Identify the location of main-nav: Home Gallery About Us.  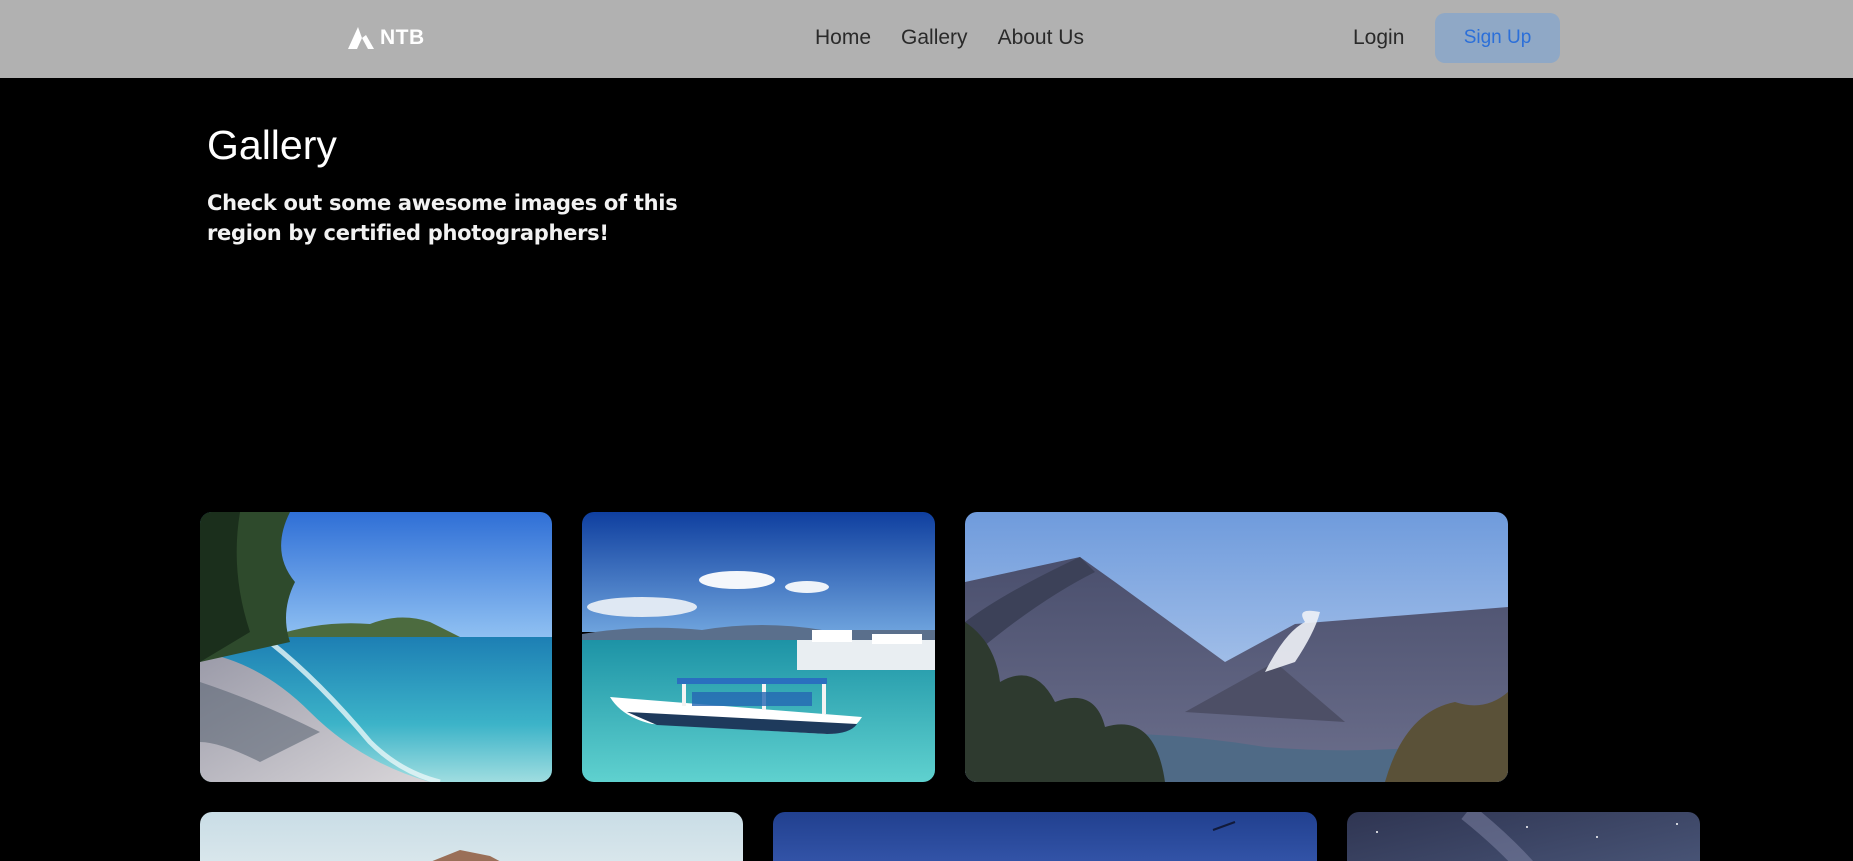
(949, 38).